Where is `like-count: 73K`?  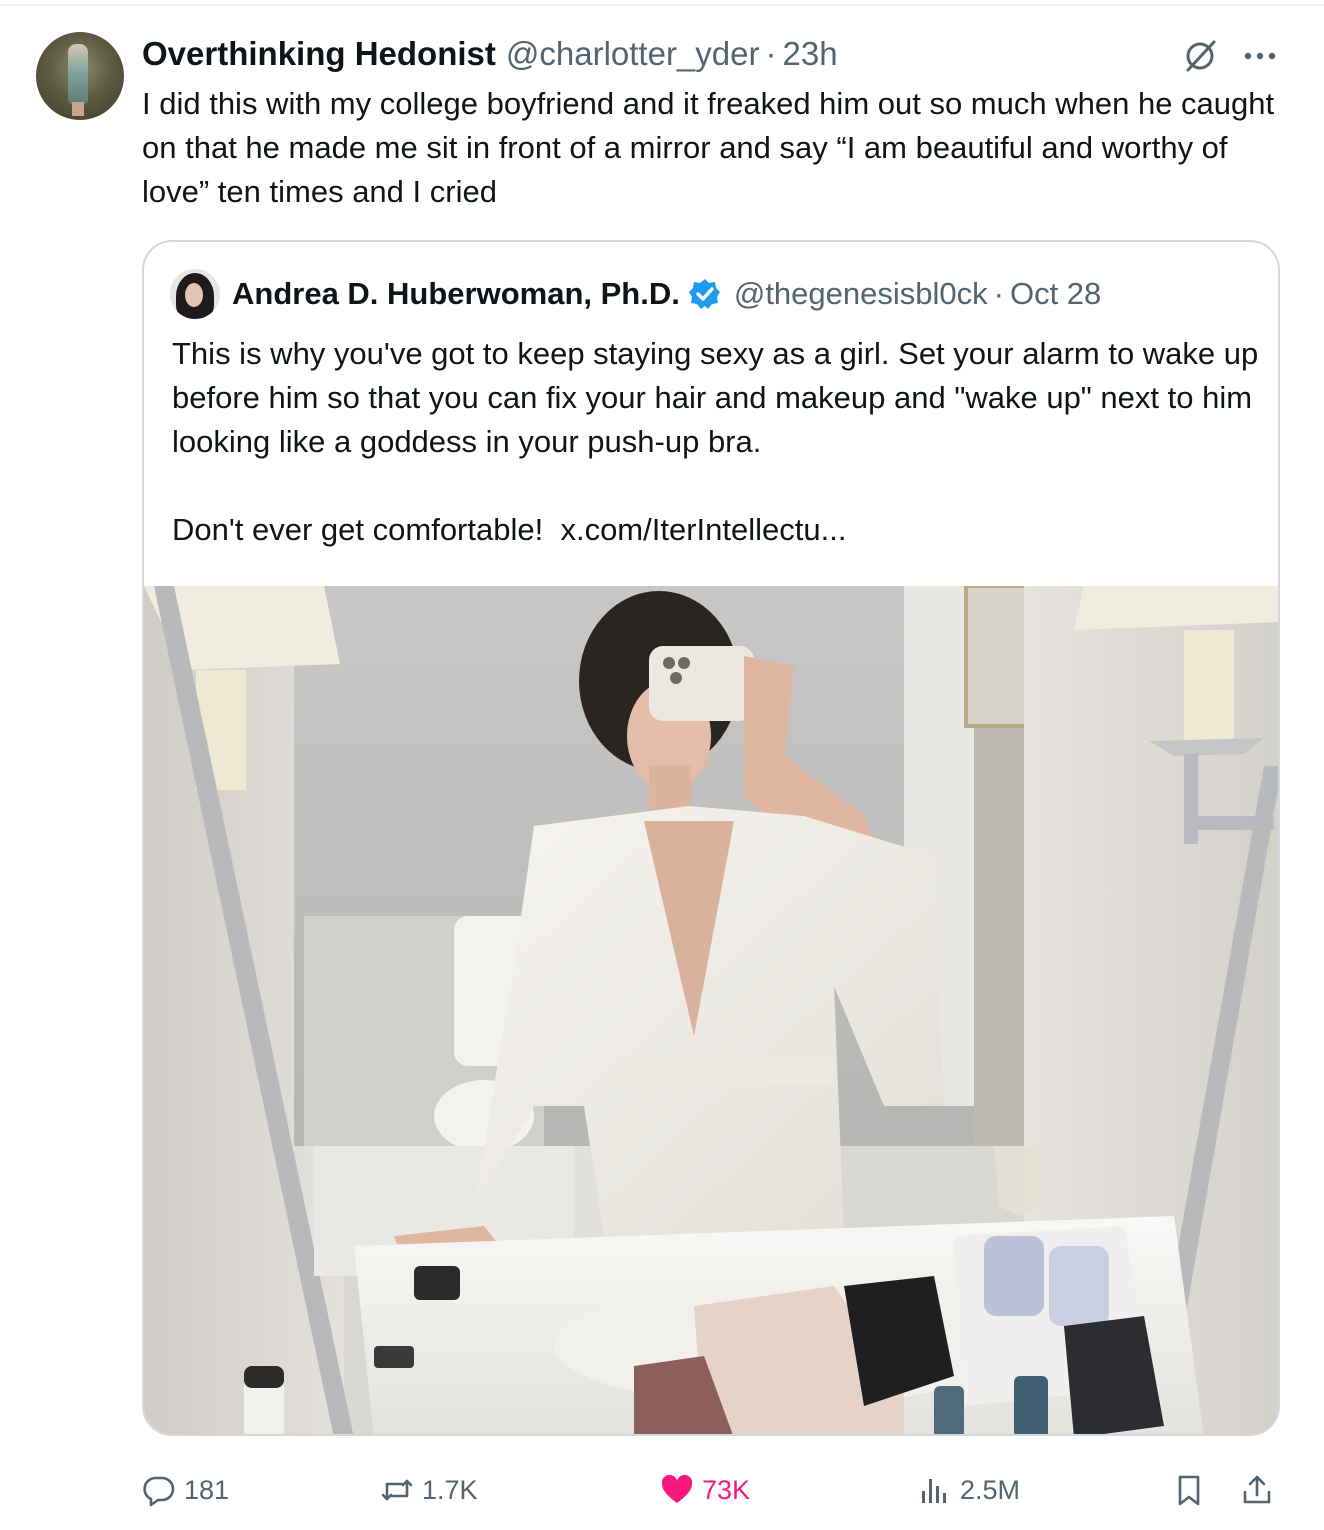 like-count: 73K is located at coordinates (726, 1489).